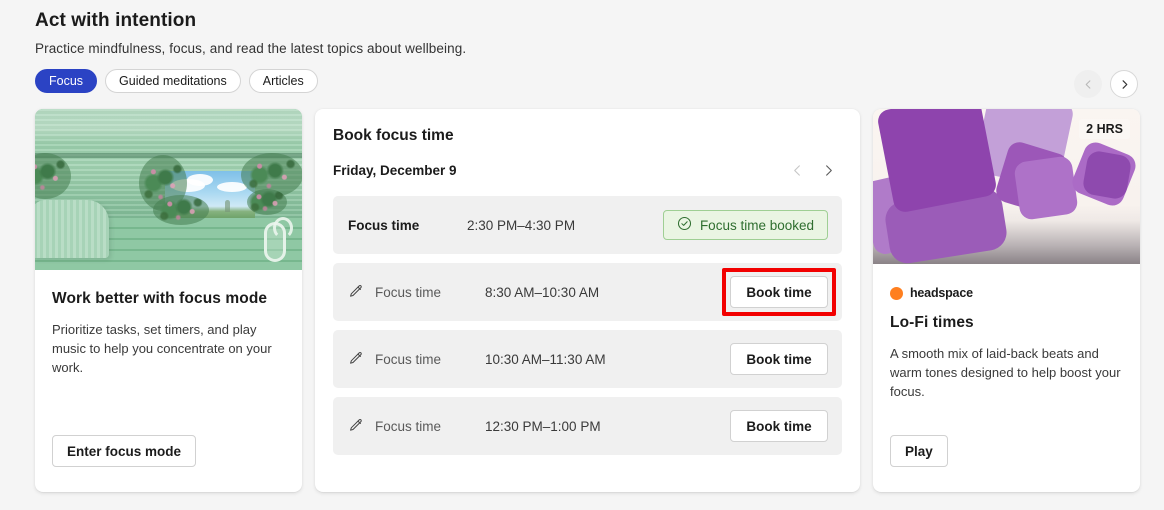 The image size is (1164, 510). What do you see at coordinates (756, 225) in the screenshot?
I see `booked-badge-label: Focus time booked` at bounding box center [756, 225].